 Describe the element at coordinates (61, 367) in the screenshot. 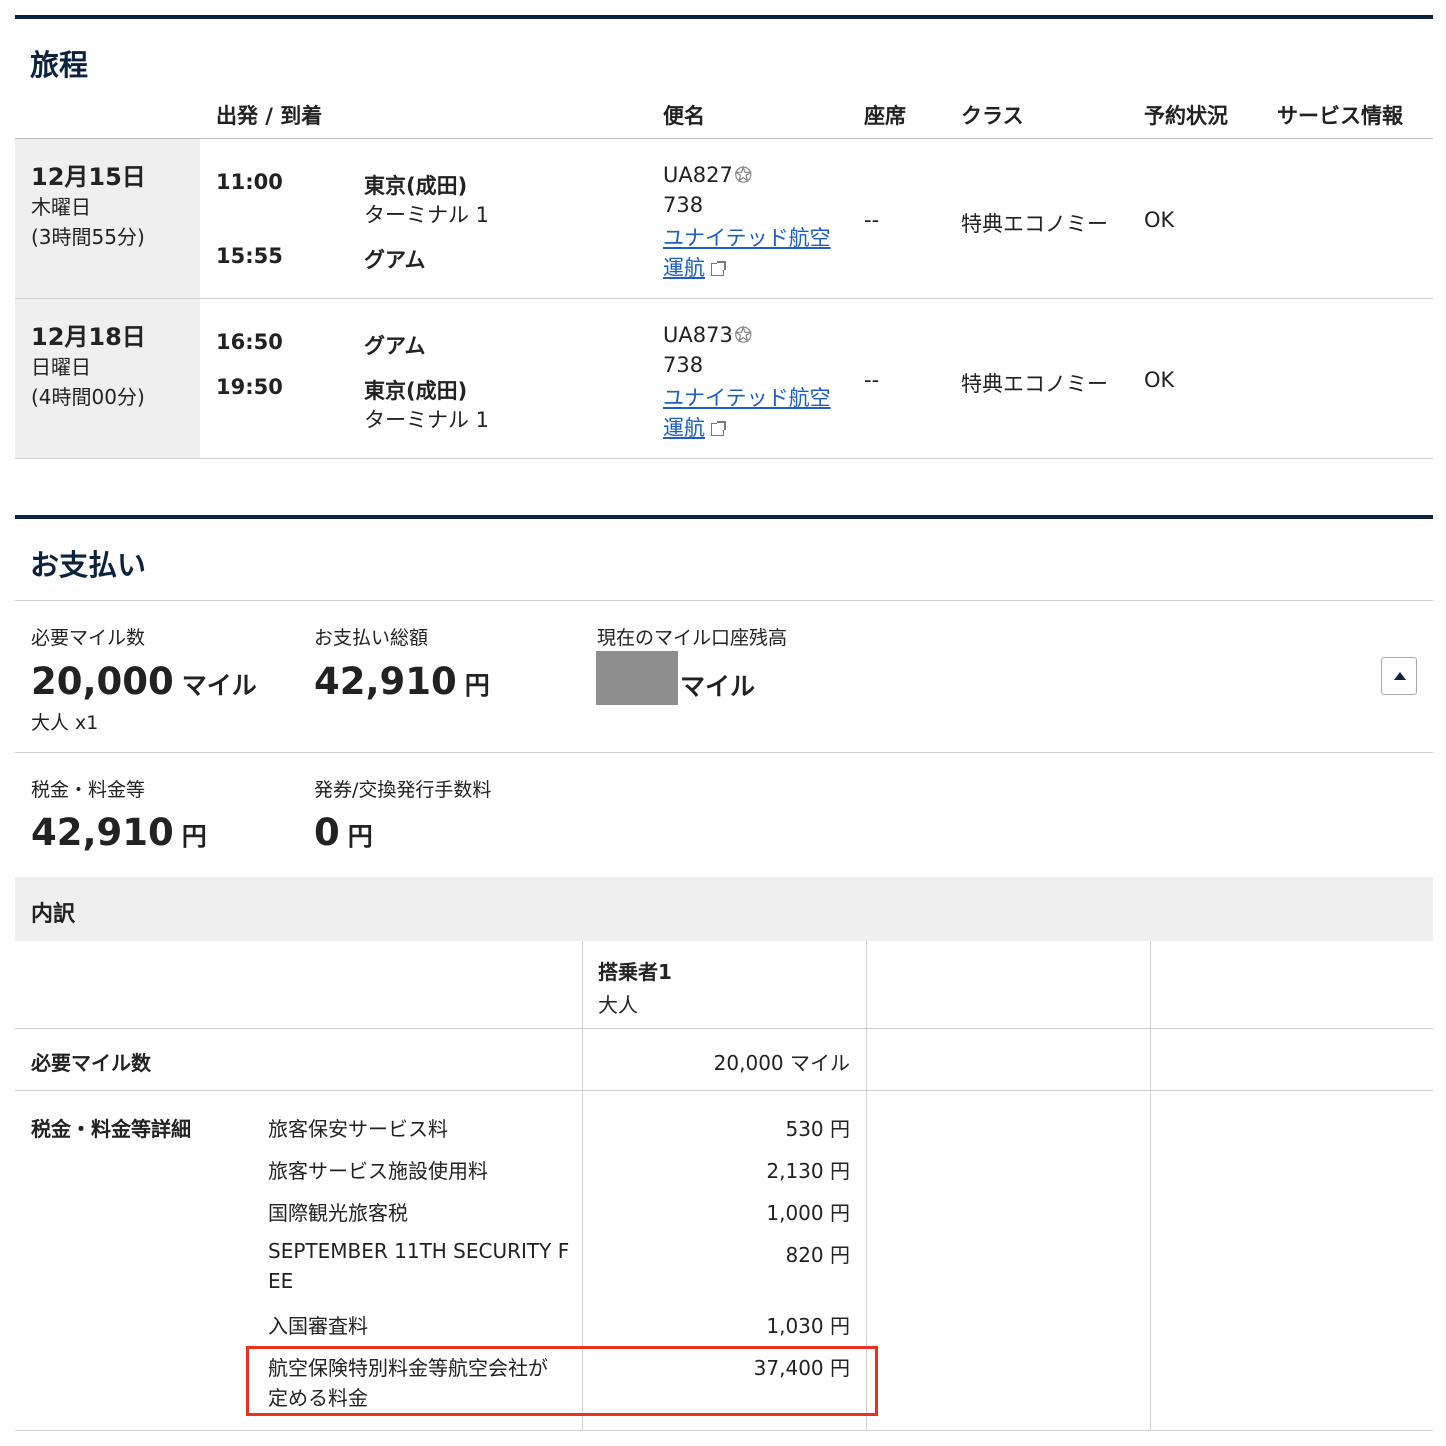

I see `flight-weekday: 日曜日` at that location.